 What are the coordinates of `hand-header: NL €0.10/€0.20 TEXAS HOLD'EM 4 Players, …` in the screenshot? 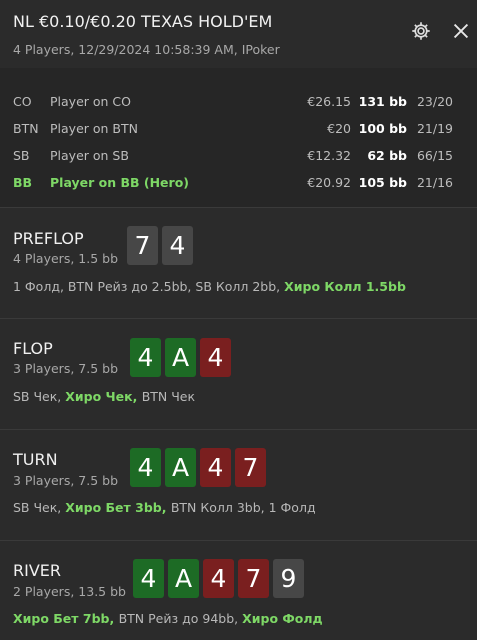 It's located at (238, 34).